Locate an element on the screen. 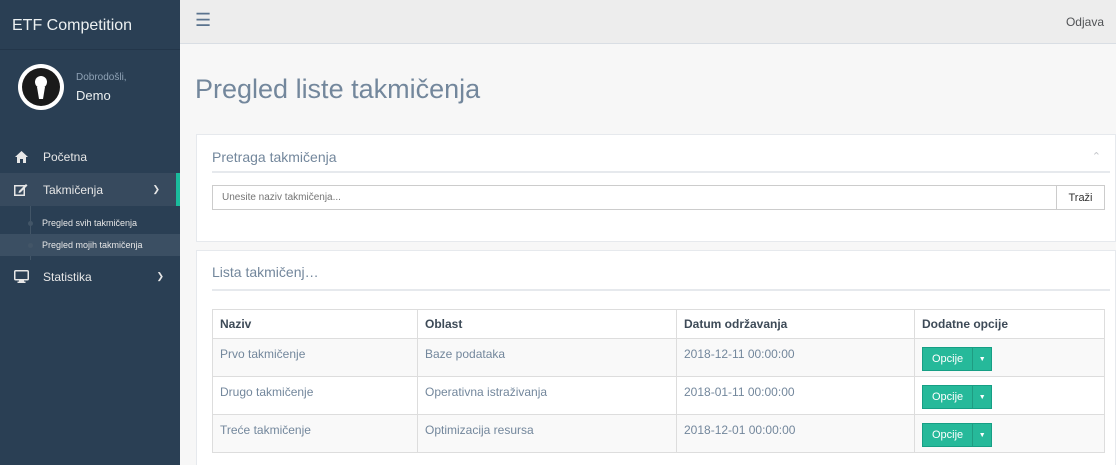 Image resolution: width=1116 pixels, height=465 pixels. sidebar-item-takmicenja: Takmičenja ❯ is located at coordinates (90, 189).